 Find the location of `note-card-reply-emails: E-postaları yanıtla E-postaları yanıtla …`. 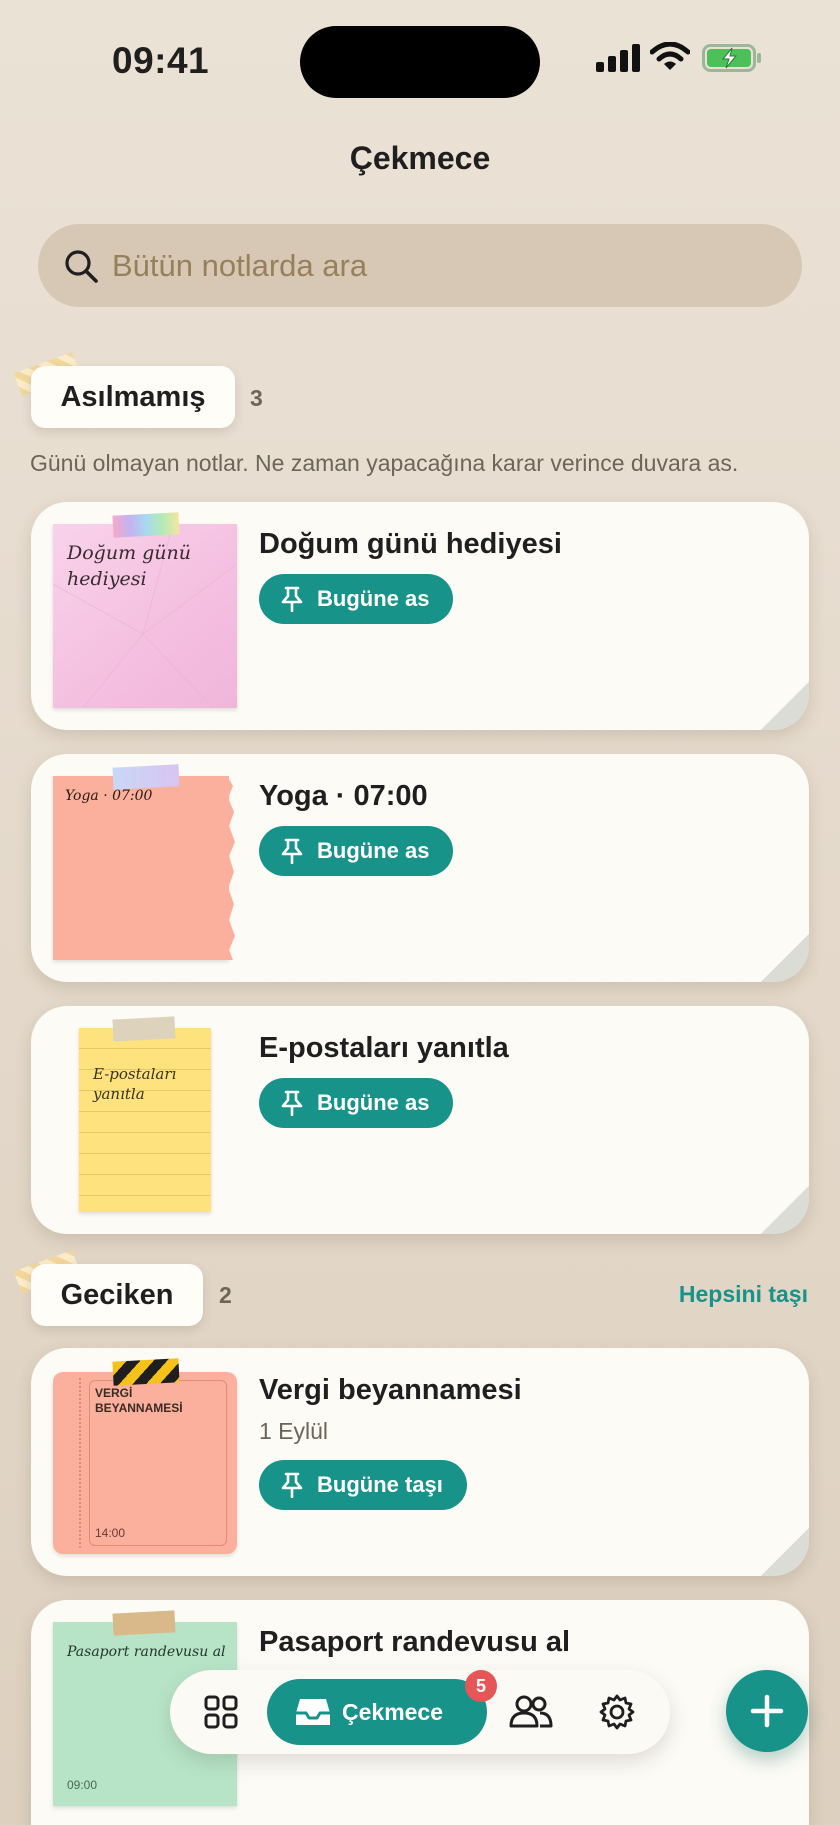

note-card-reply-emails: E-postaları yanıtla E-postaları yanıtla … is located at coordinates (420, 1120).